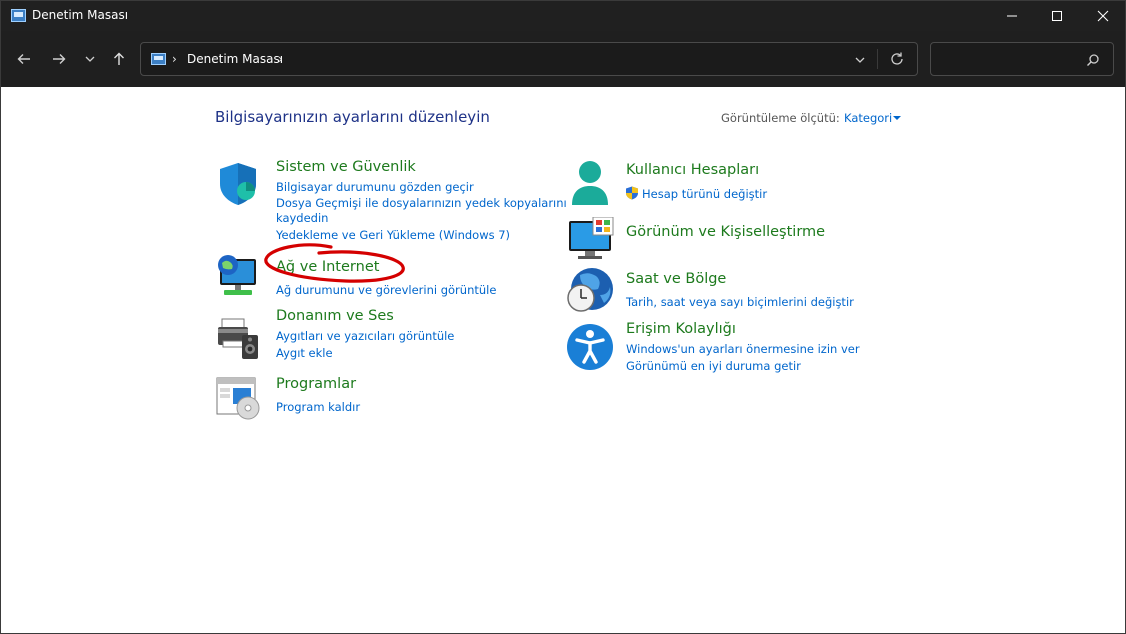  Describe the element at coordinates (704, 194) in the screenshot. I see `link-change-account-type: Hesap türünü değiştir` at that location.